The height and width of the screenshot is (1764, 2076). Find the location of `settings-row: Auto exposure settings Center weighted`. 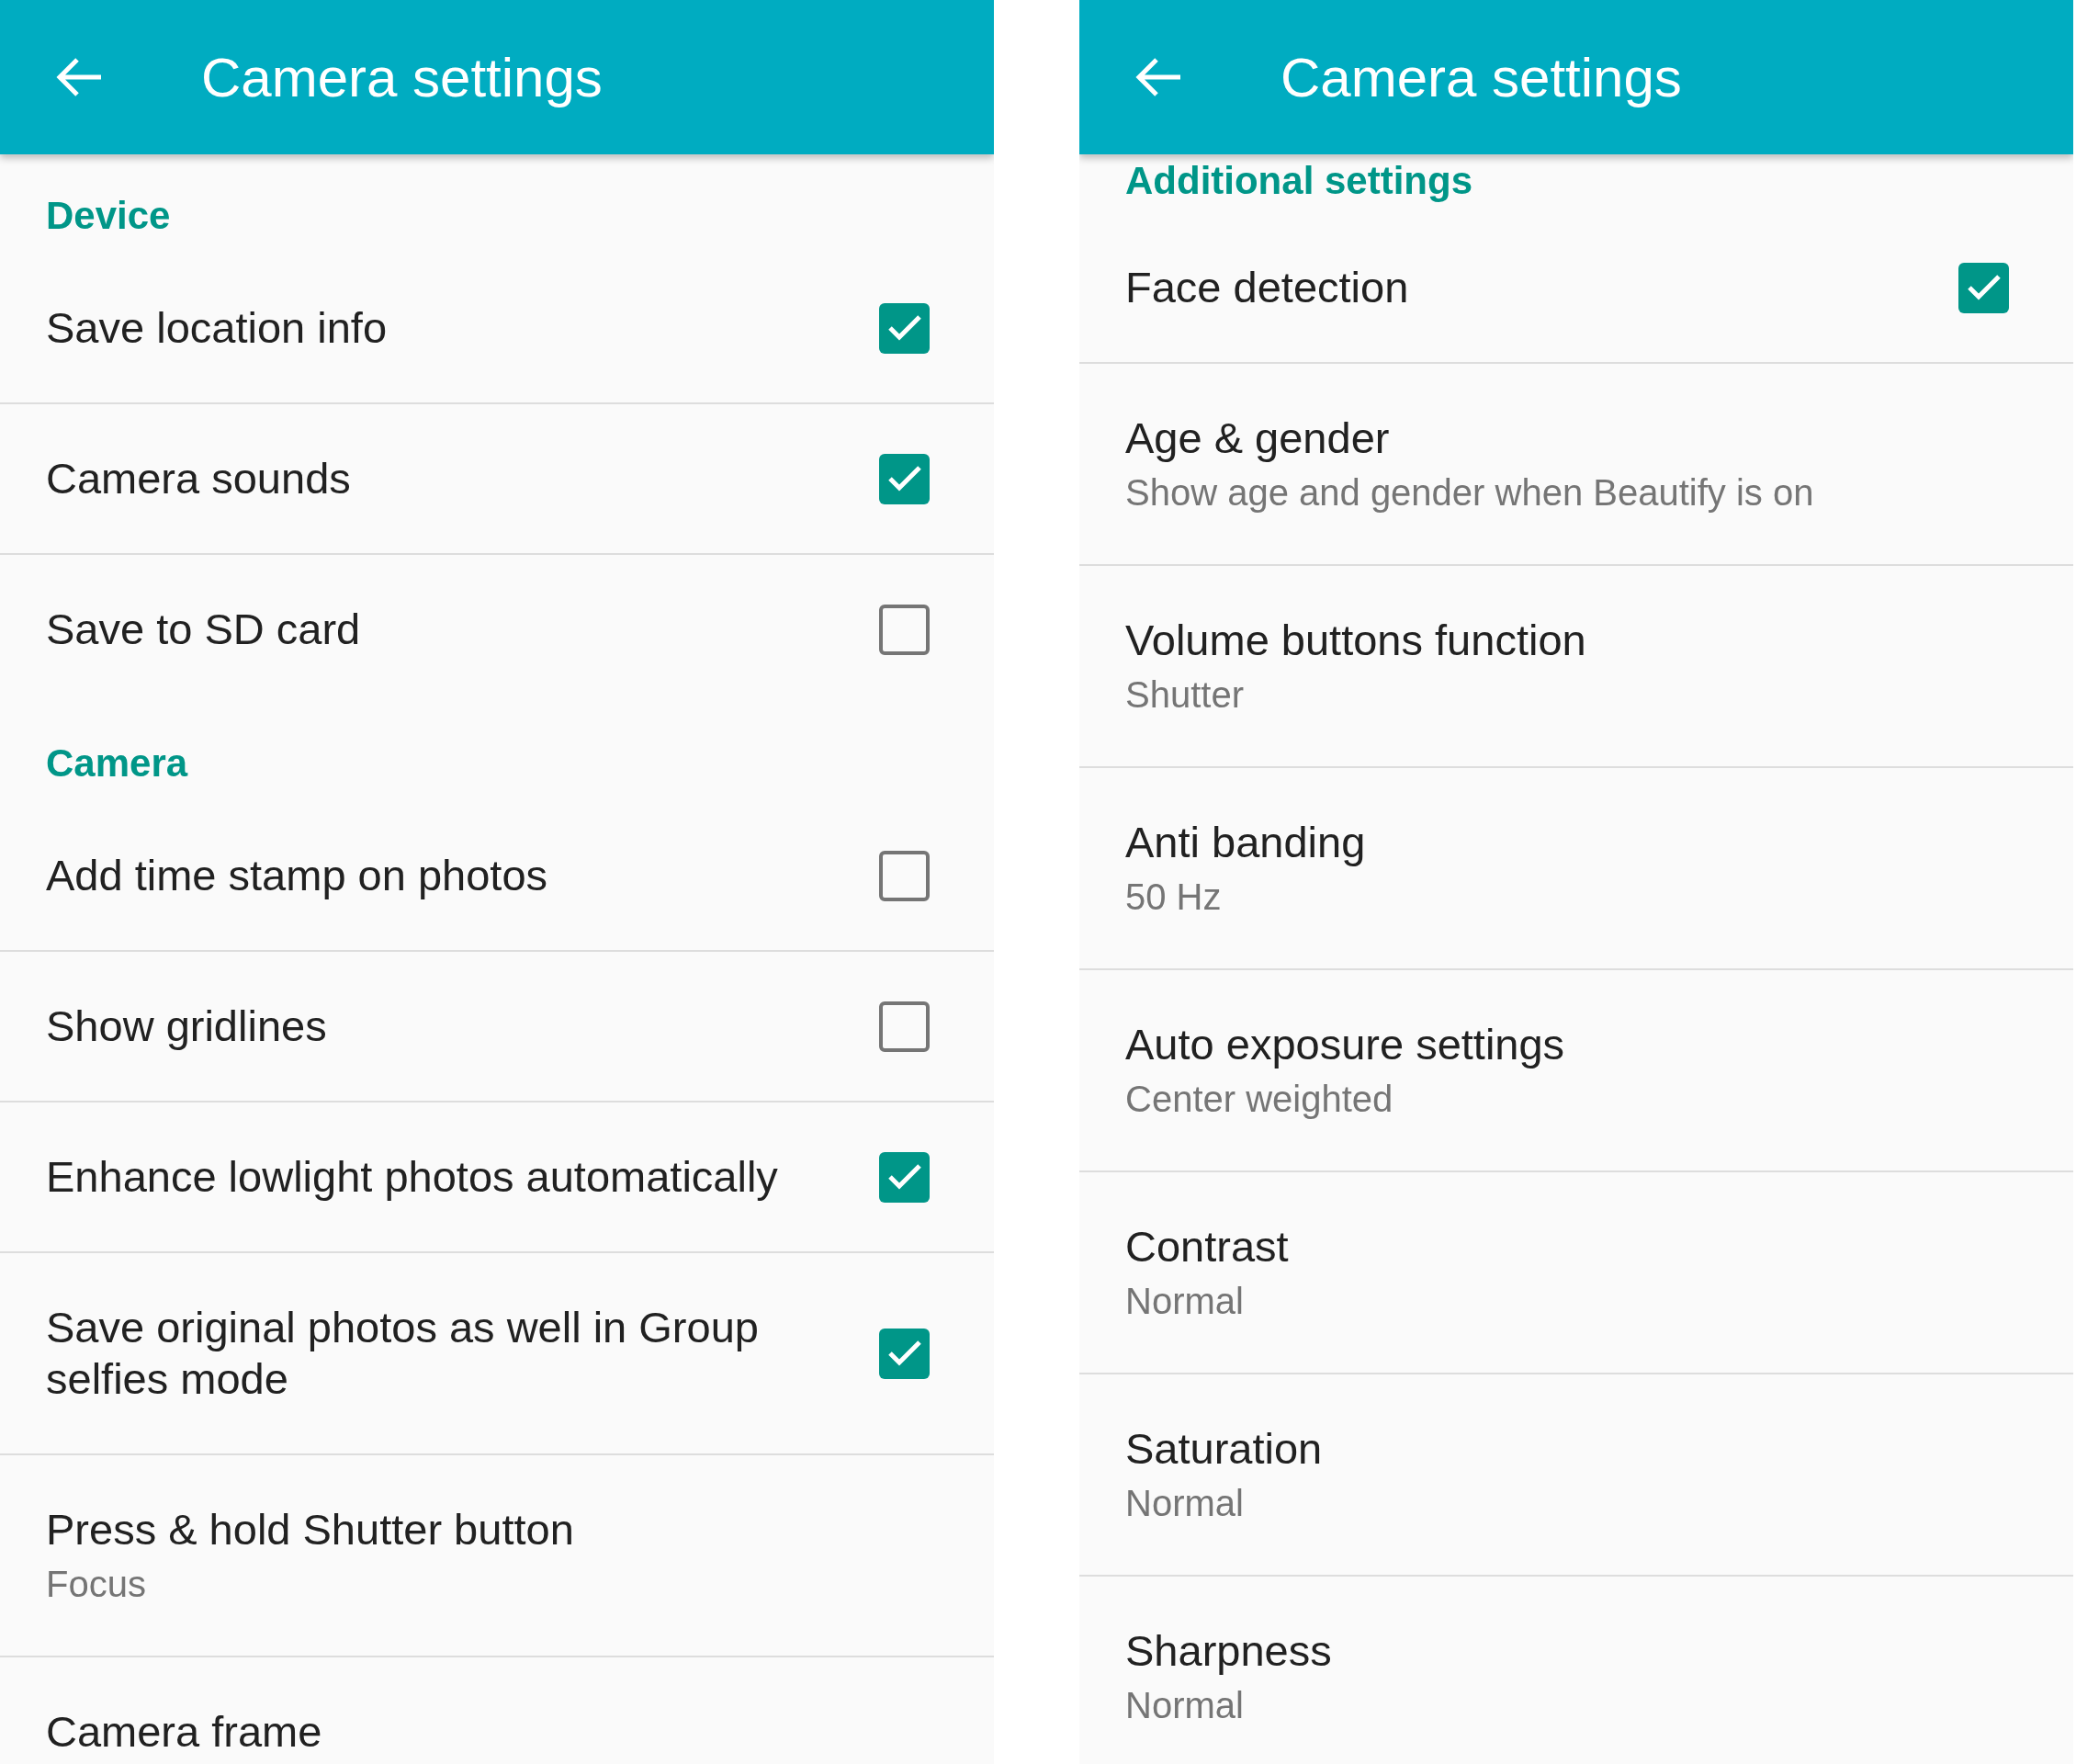

settings-row: Auto exposure settings Center weighted is located at coordinates (1576, 1071).